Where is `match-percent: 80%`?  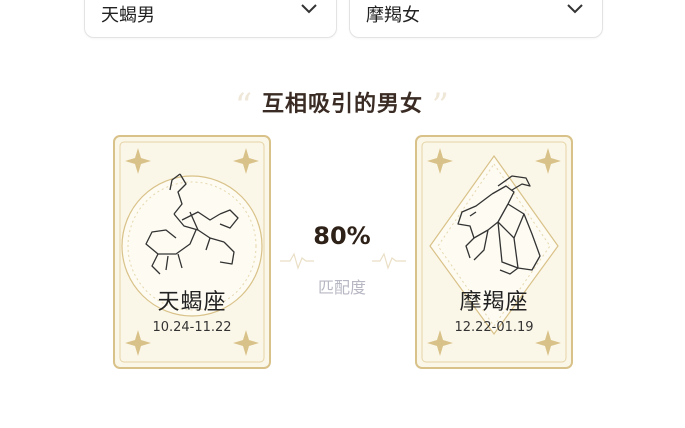
match-percent: 80% is located at coordinates (342, 236).